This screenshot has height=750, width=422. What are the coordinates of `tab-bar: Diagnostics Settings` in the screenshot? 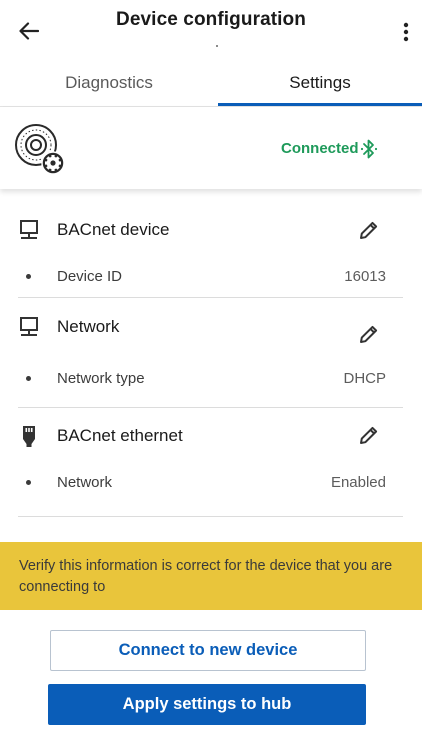 It's located at (211, 83).